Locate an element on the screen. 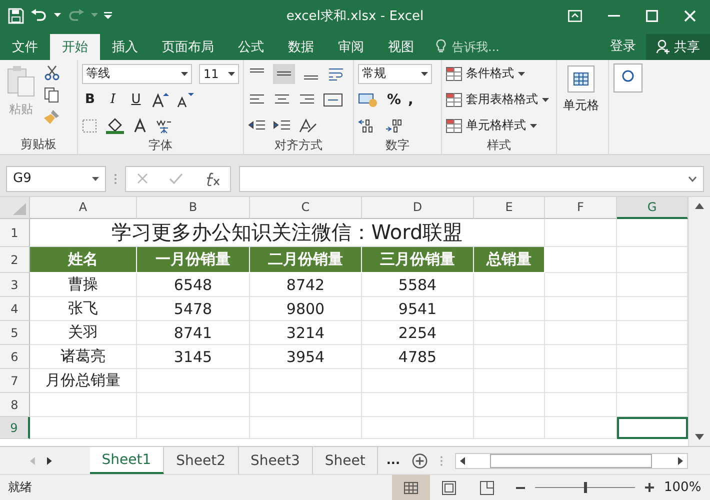 This screenshot has height=500, width=710. share-button: 共享 is located at coordinates (678, 47).